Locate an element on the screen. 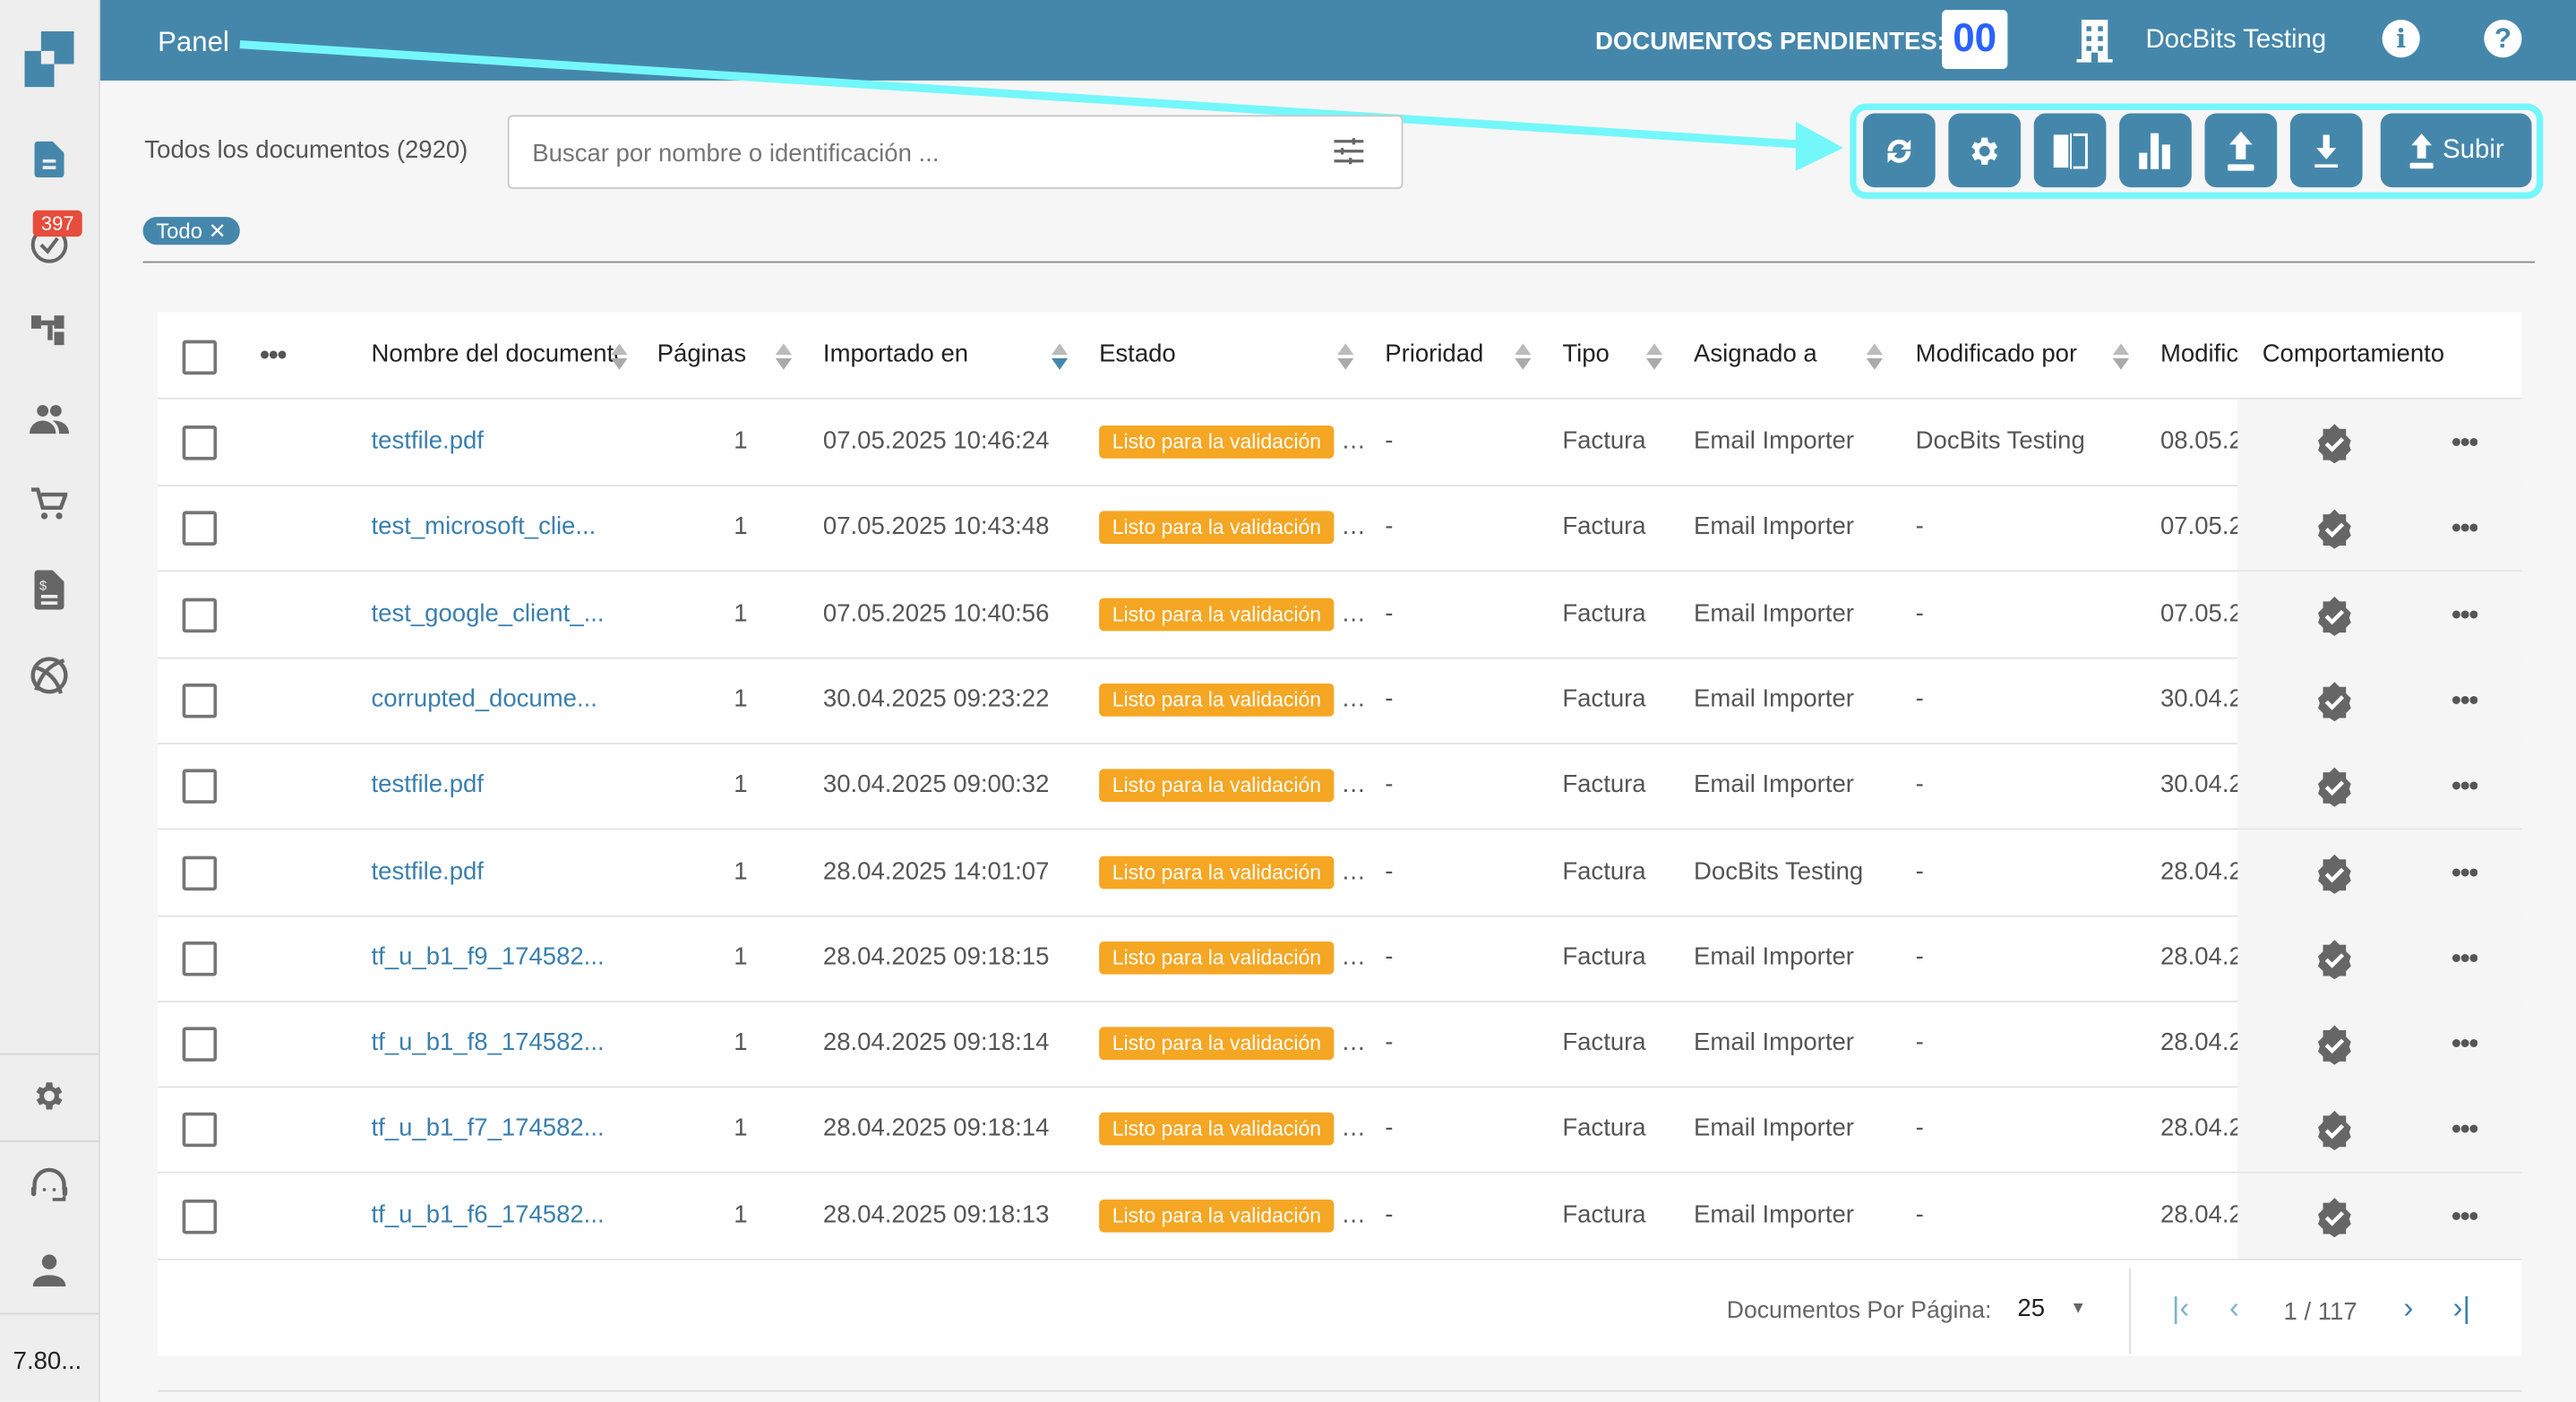  search-box is located at coordinates (955, 153).